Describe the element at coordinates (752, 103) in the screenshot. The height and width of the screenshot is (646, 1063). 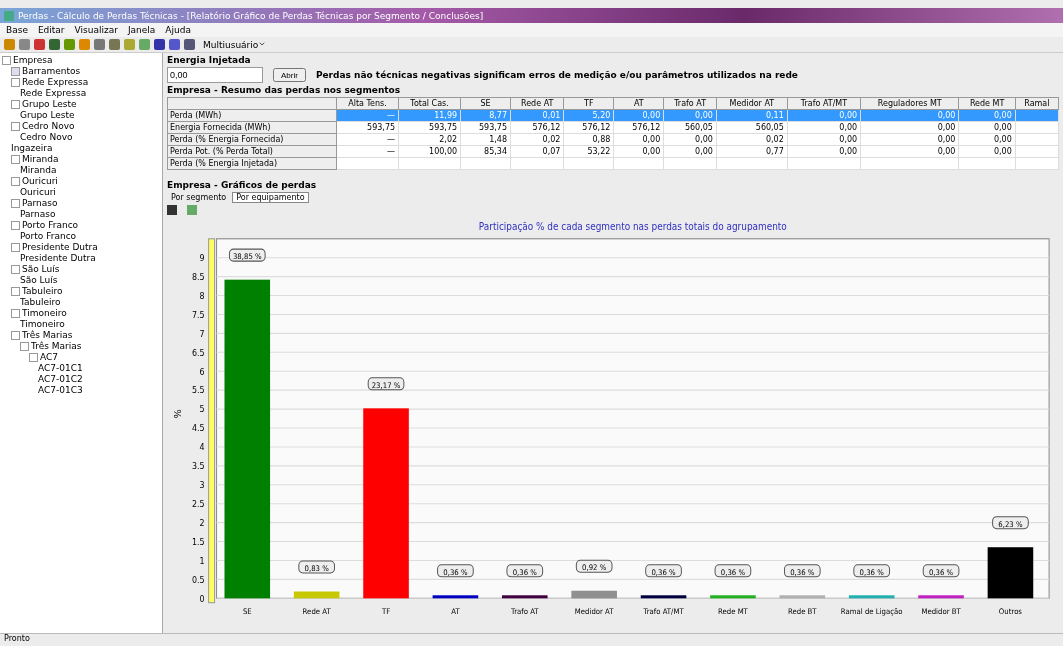
I see `column-header: Medidor AT` at that location.